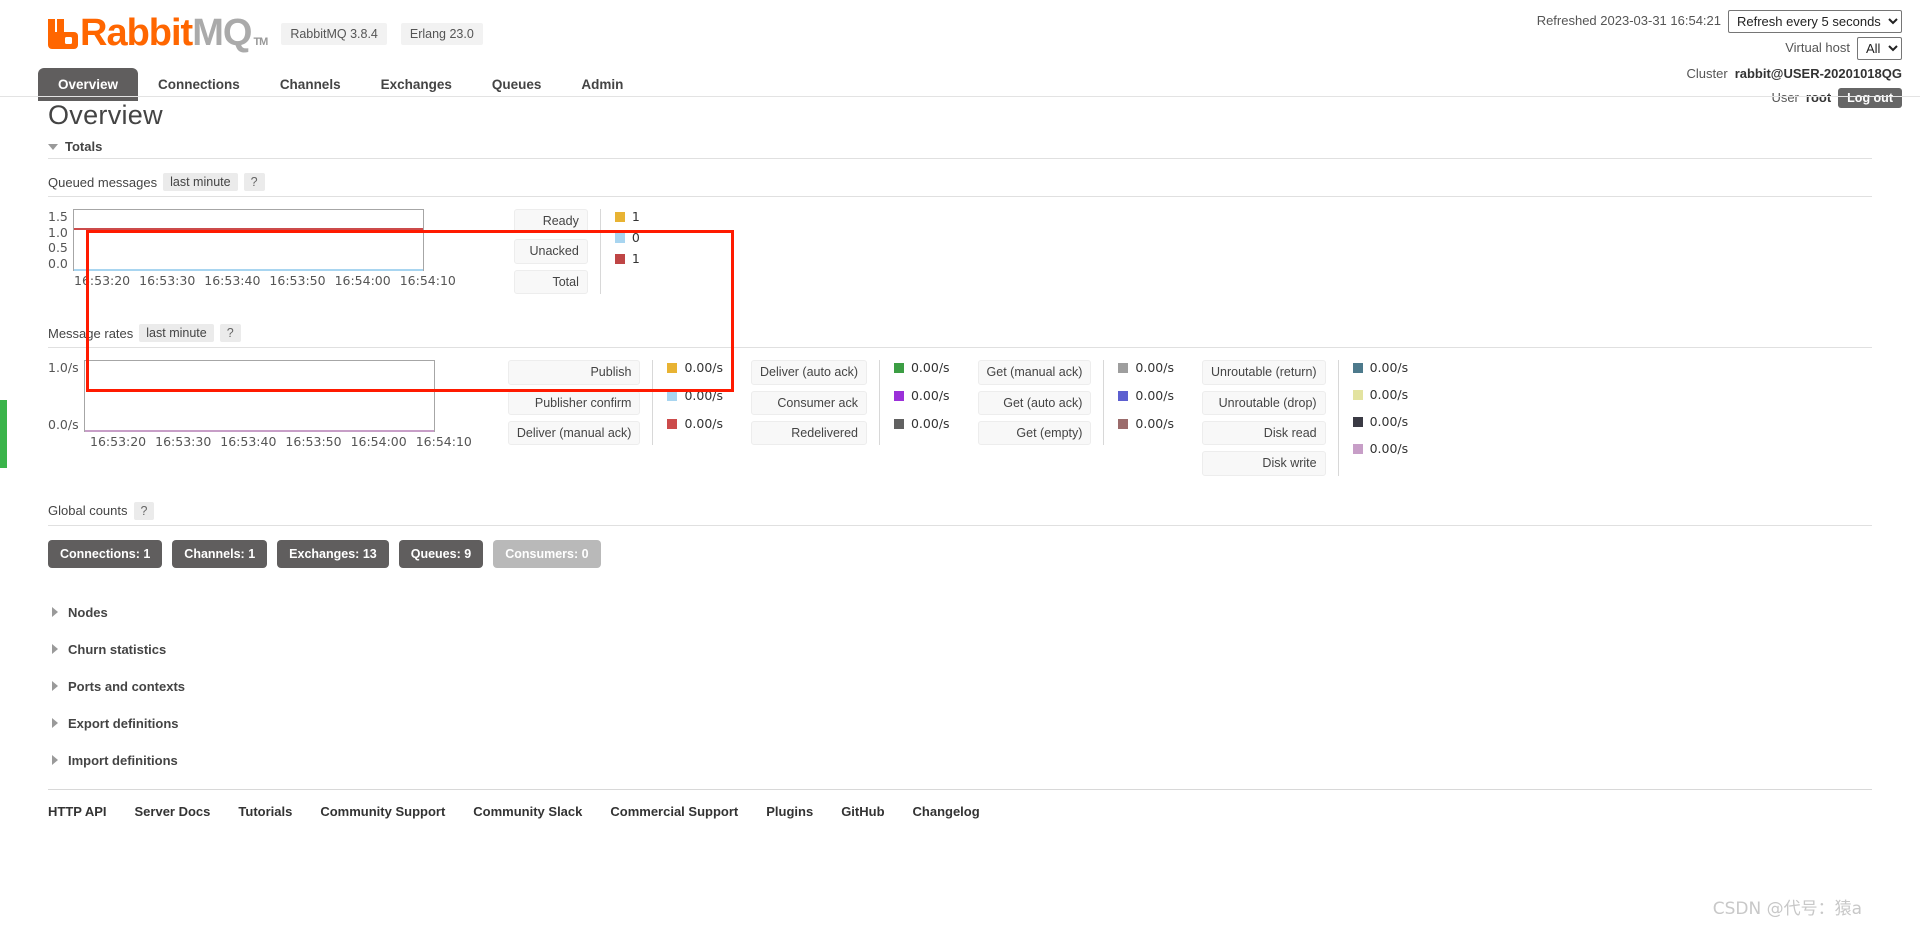  What do you see at coordinates (1034, 433) in the screenshot?
I see `legend-item-get-empty: Get (empty)` at bounding box center [1034, 433].